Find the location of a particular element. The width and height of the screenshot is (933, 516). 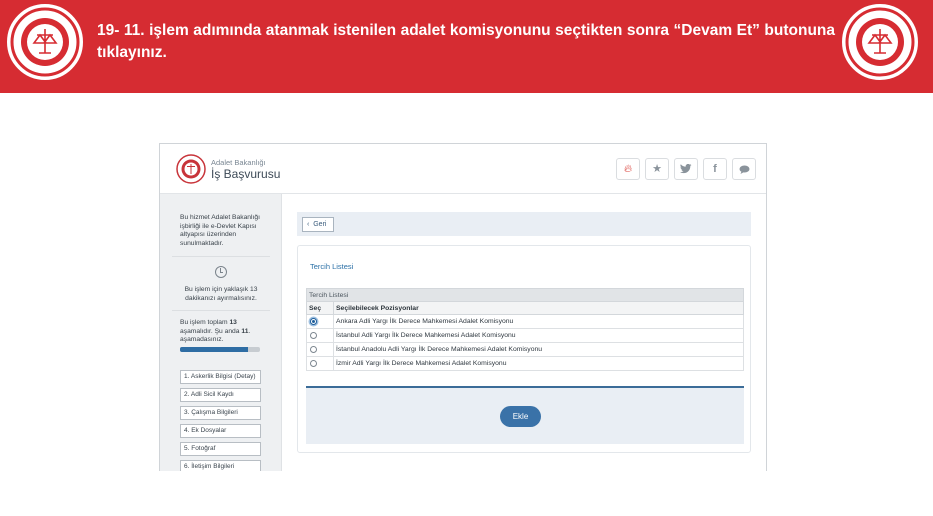

fire-button: 🔥︎ is located at coordinates (628, 169).